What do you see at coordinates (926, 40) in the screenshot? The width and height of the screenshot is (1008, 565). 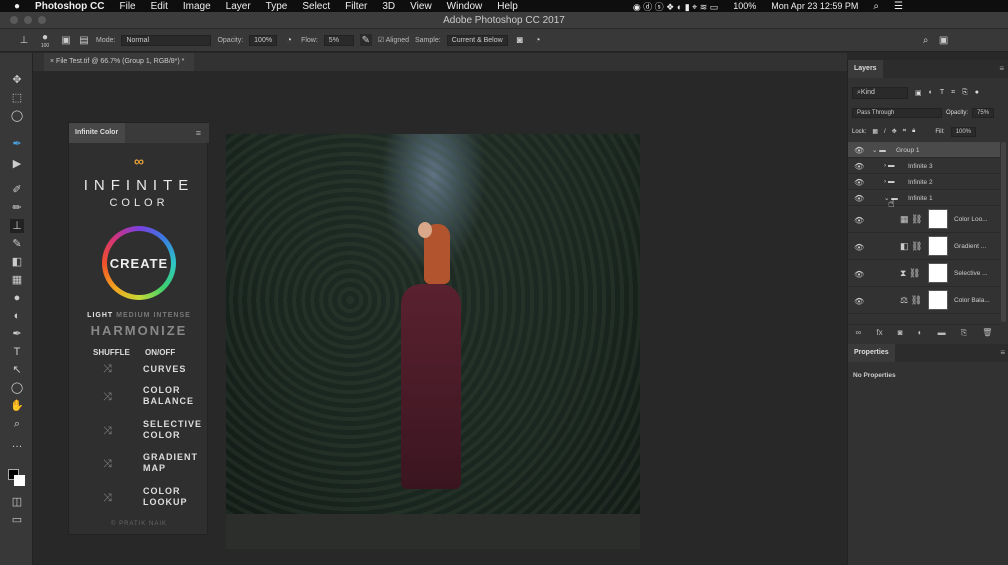 I see `search-icon: ⌕` at bounding box center [926, 40].